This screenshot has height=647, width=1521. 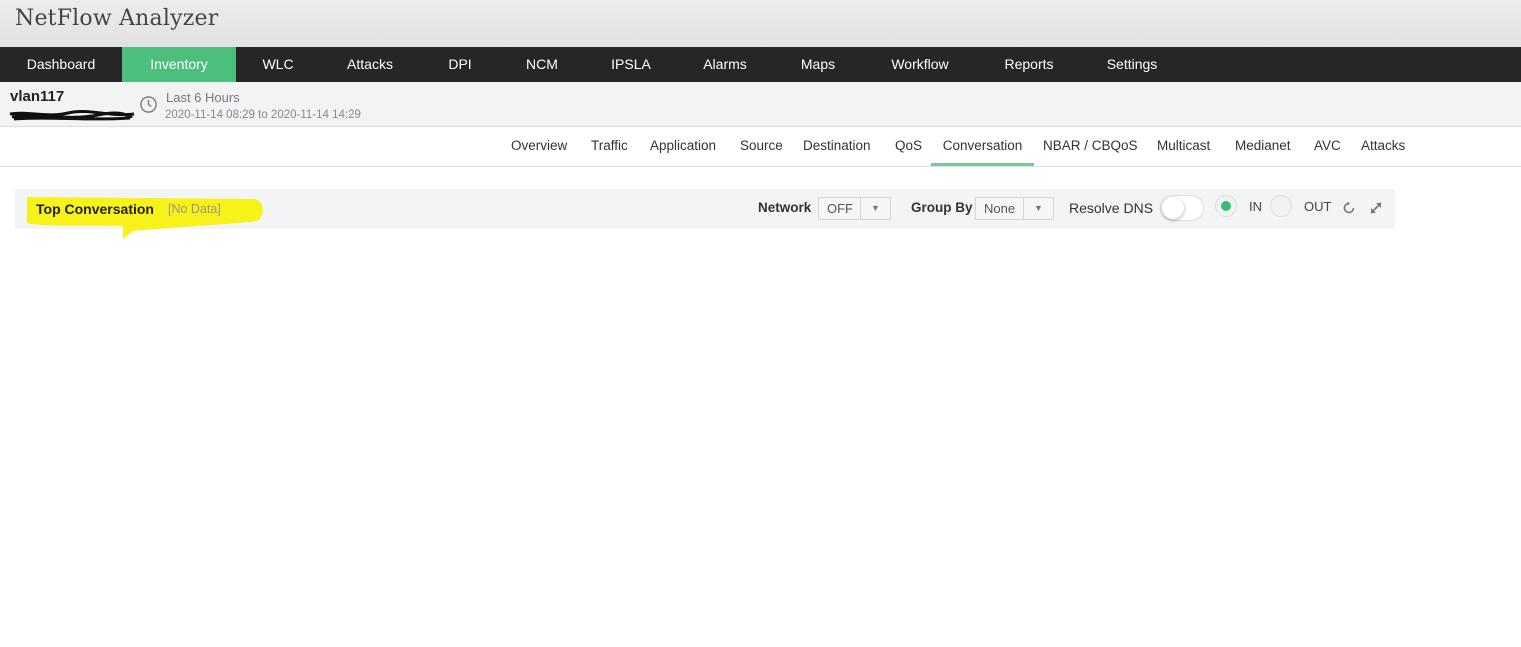 I want to click on time-range-label: Last 6 Hours, so click(x=203, y=97).